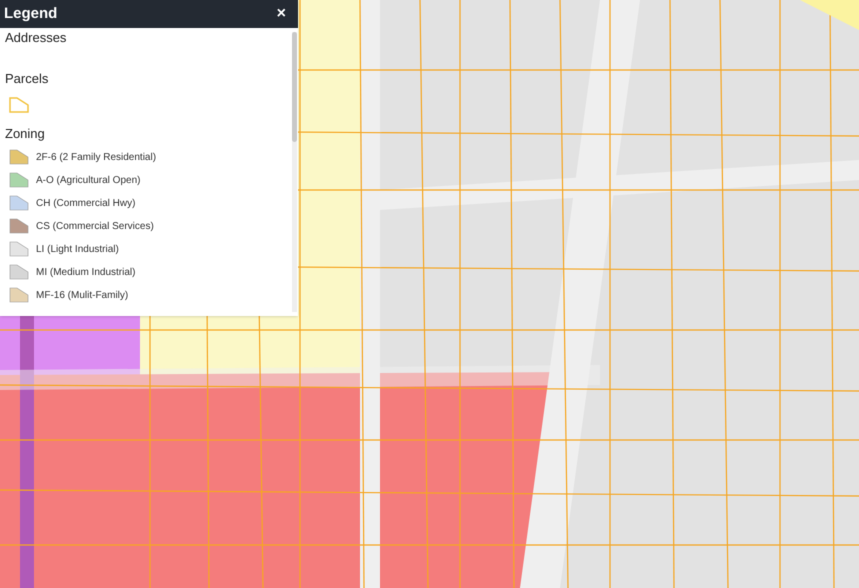  What do you see at coordinates (95, 227) in the screenshot?
I see `zone-label: CS (Commercial Services)` at bounding box center [95, 227].